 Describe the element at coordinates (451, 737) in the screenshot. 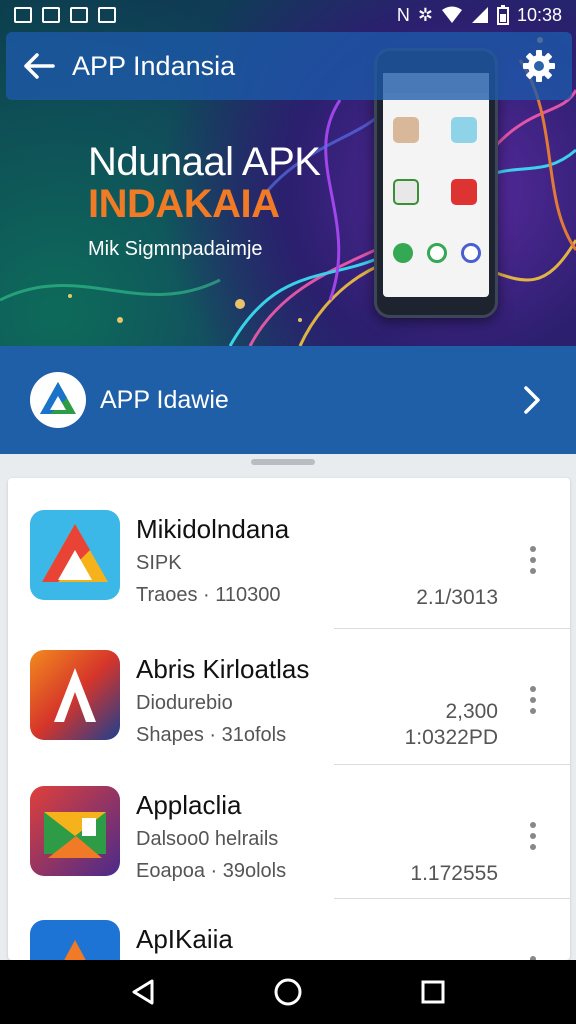

I see `app-value-secondary: 1:0322PD` at that location.